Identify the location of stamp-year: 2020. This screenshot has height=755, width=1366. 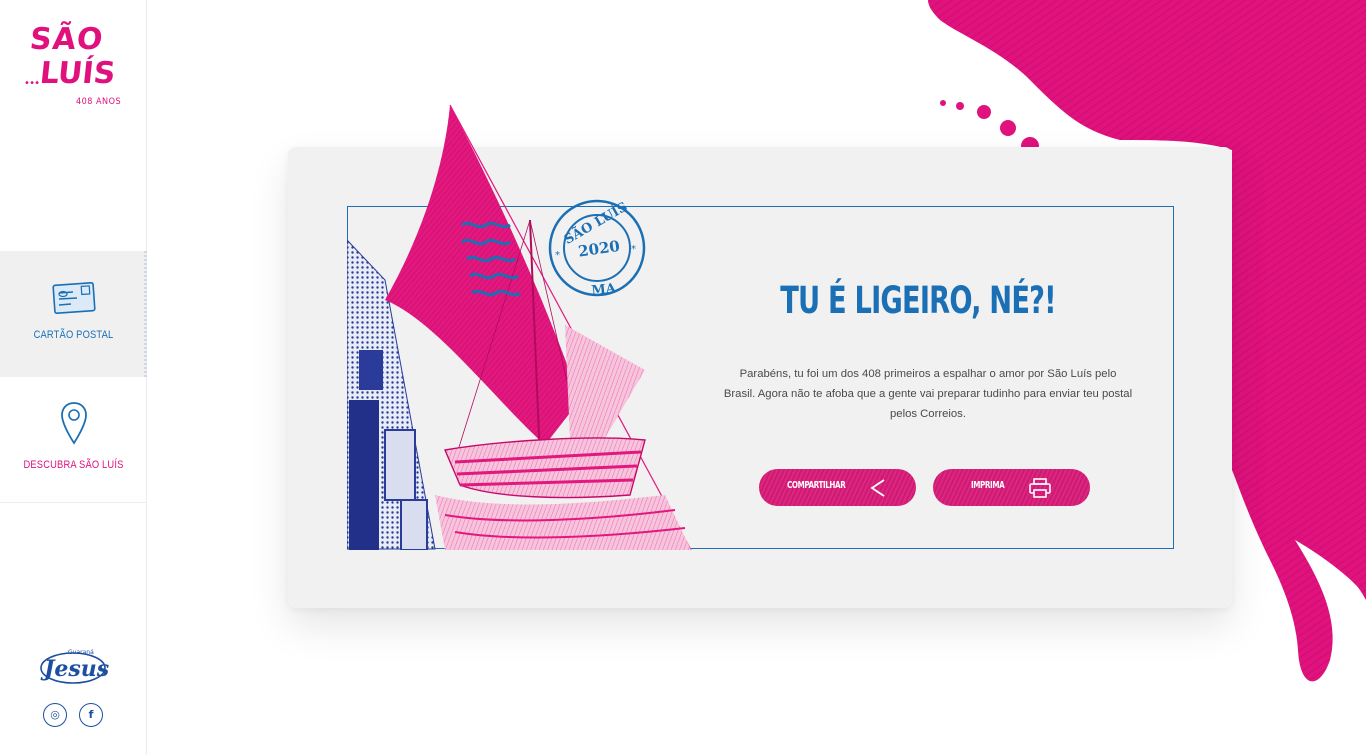
(599, 249).